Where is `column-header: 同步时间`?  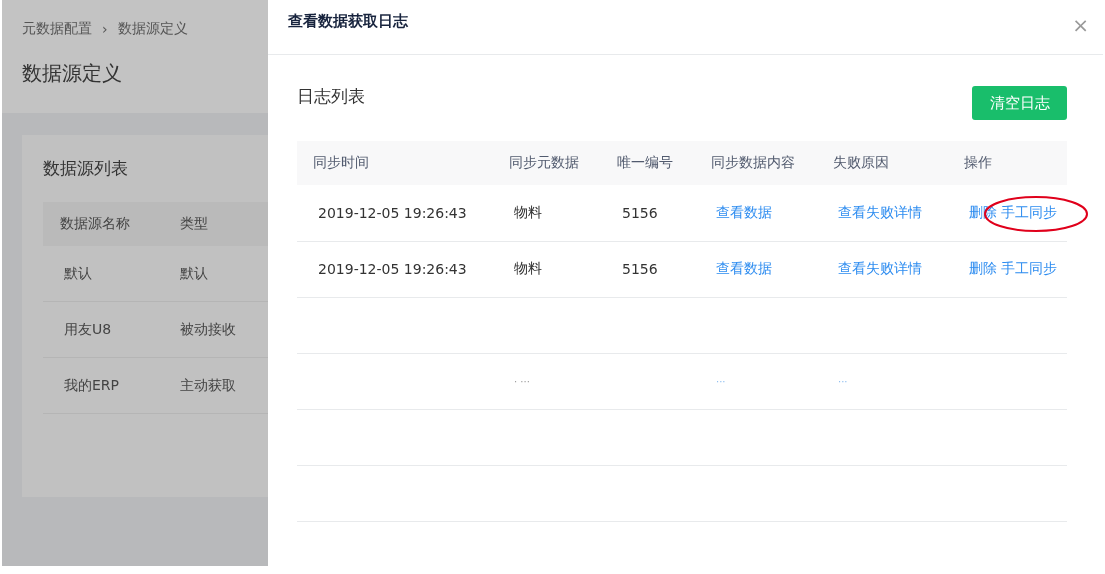
column-header: 同步时间 is located at coordinates (395, 163).